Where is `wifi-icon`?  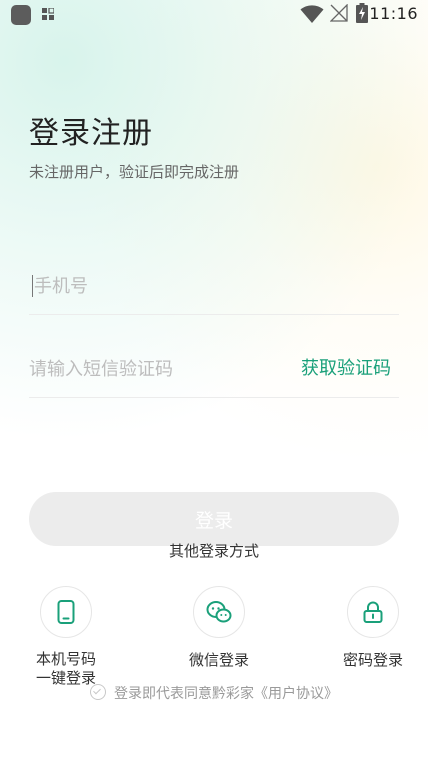
wifi-icon is located at coordinates (312, 14).